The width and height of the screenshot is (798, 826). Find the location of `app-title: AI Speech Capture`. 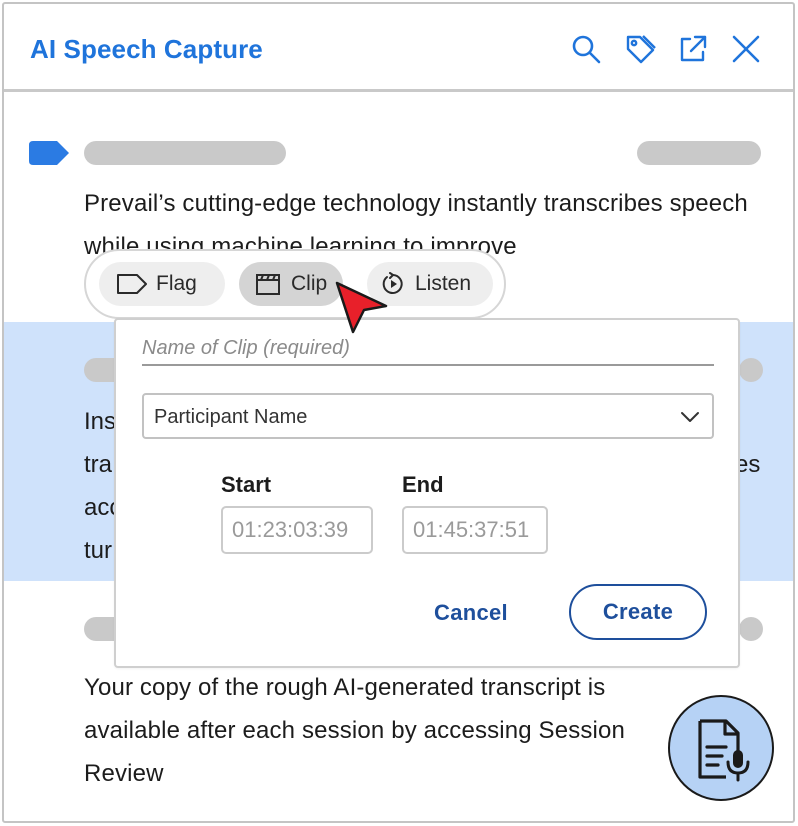

app-title: AI Speech Capture is located at coordinates (146, 49).